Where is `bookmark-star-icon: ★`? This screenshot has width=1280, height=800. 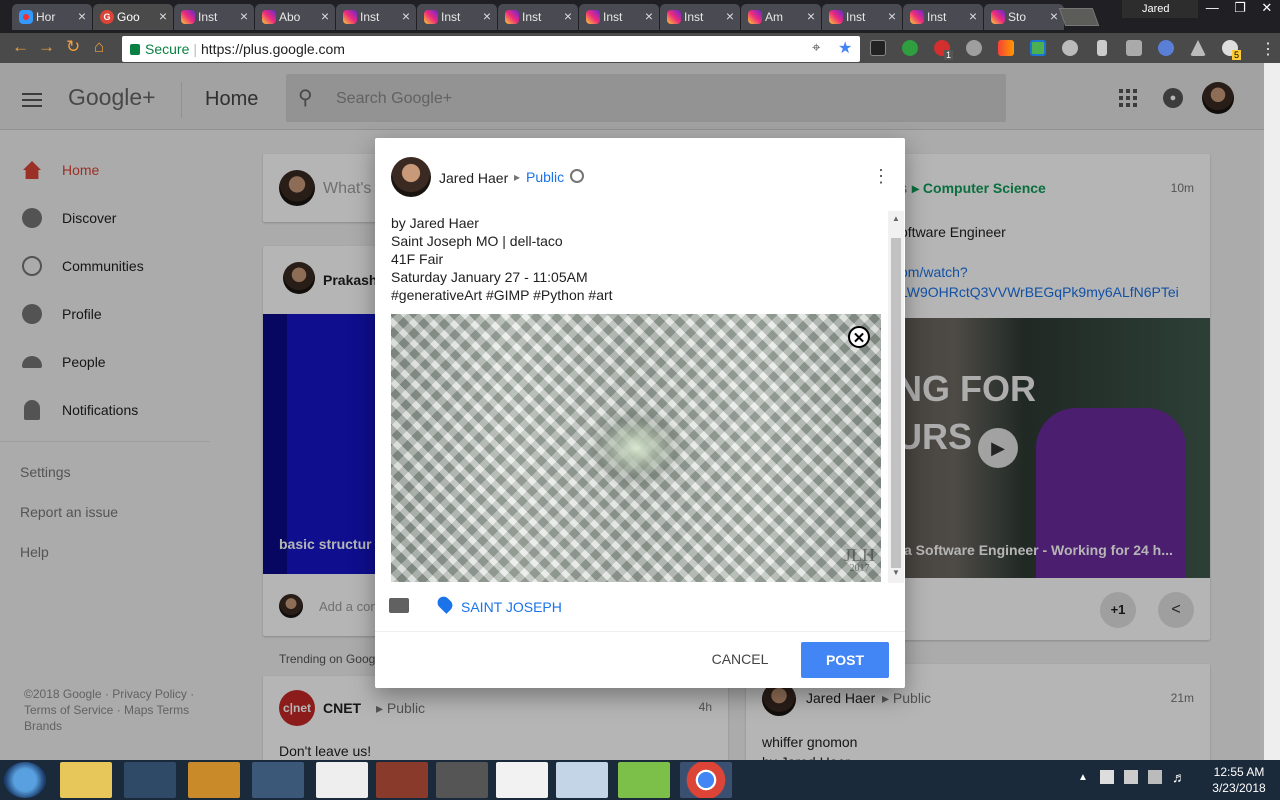
bookmark-star-icon: ★ is located at coordinates (845, 48).